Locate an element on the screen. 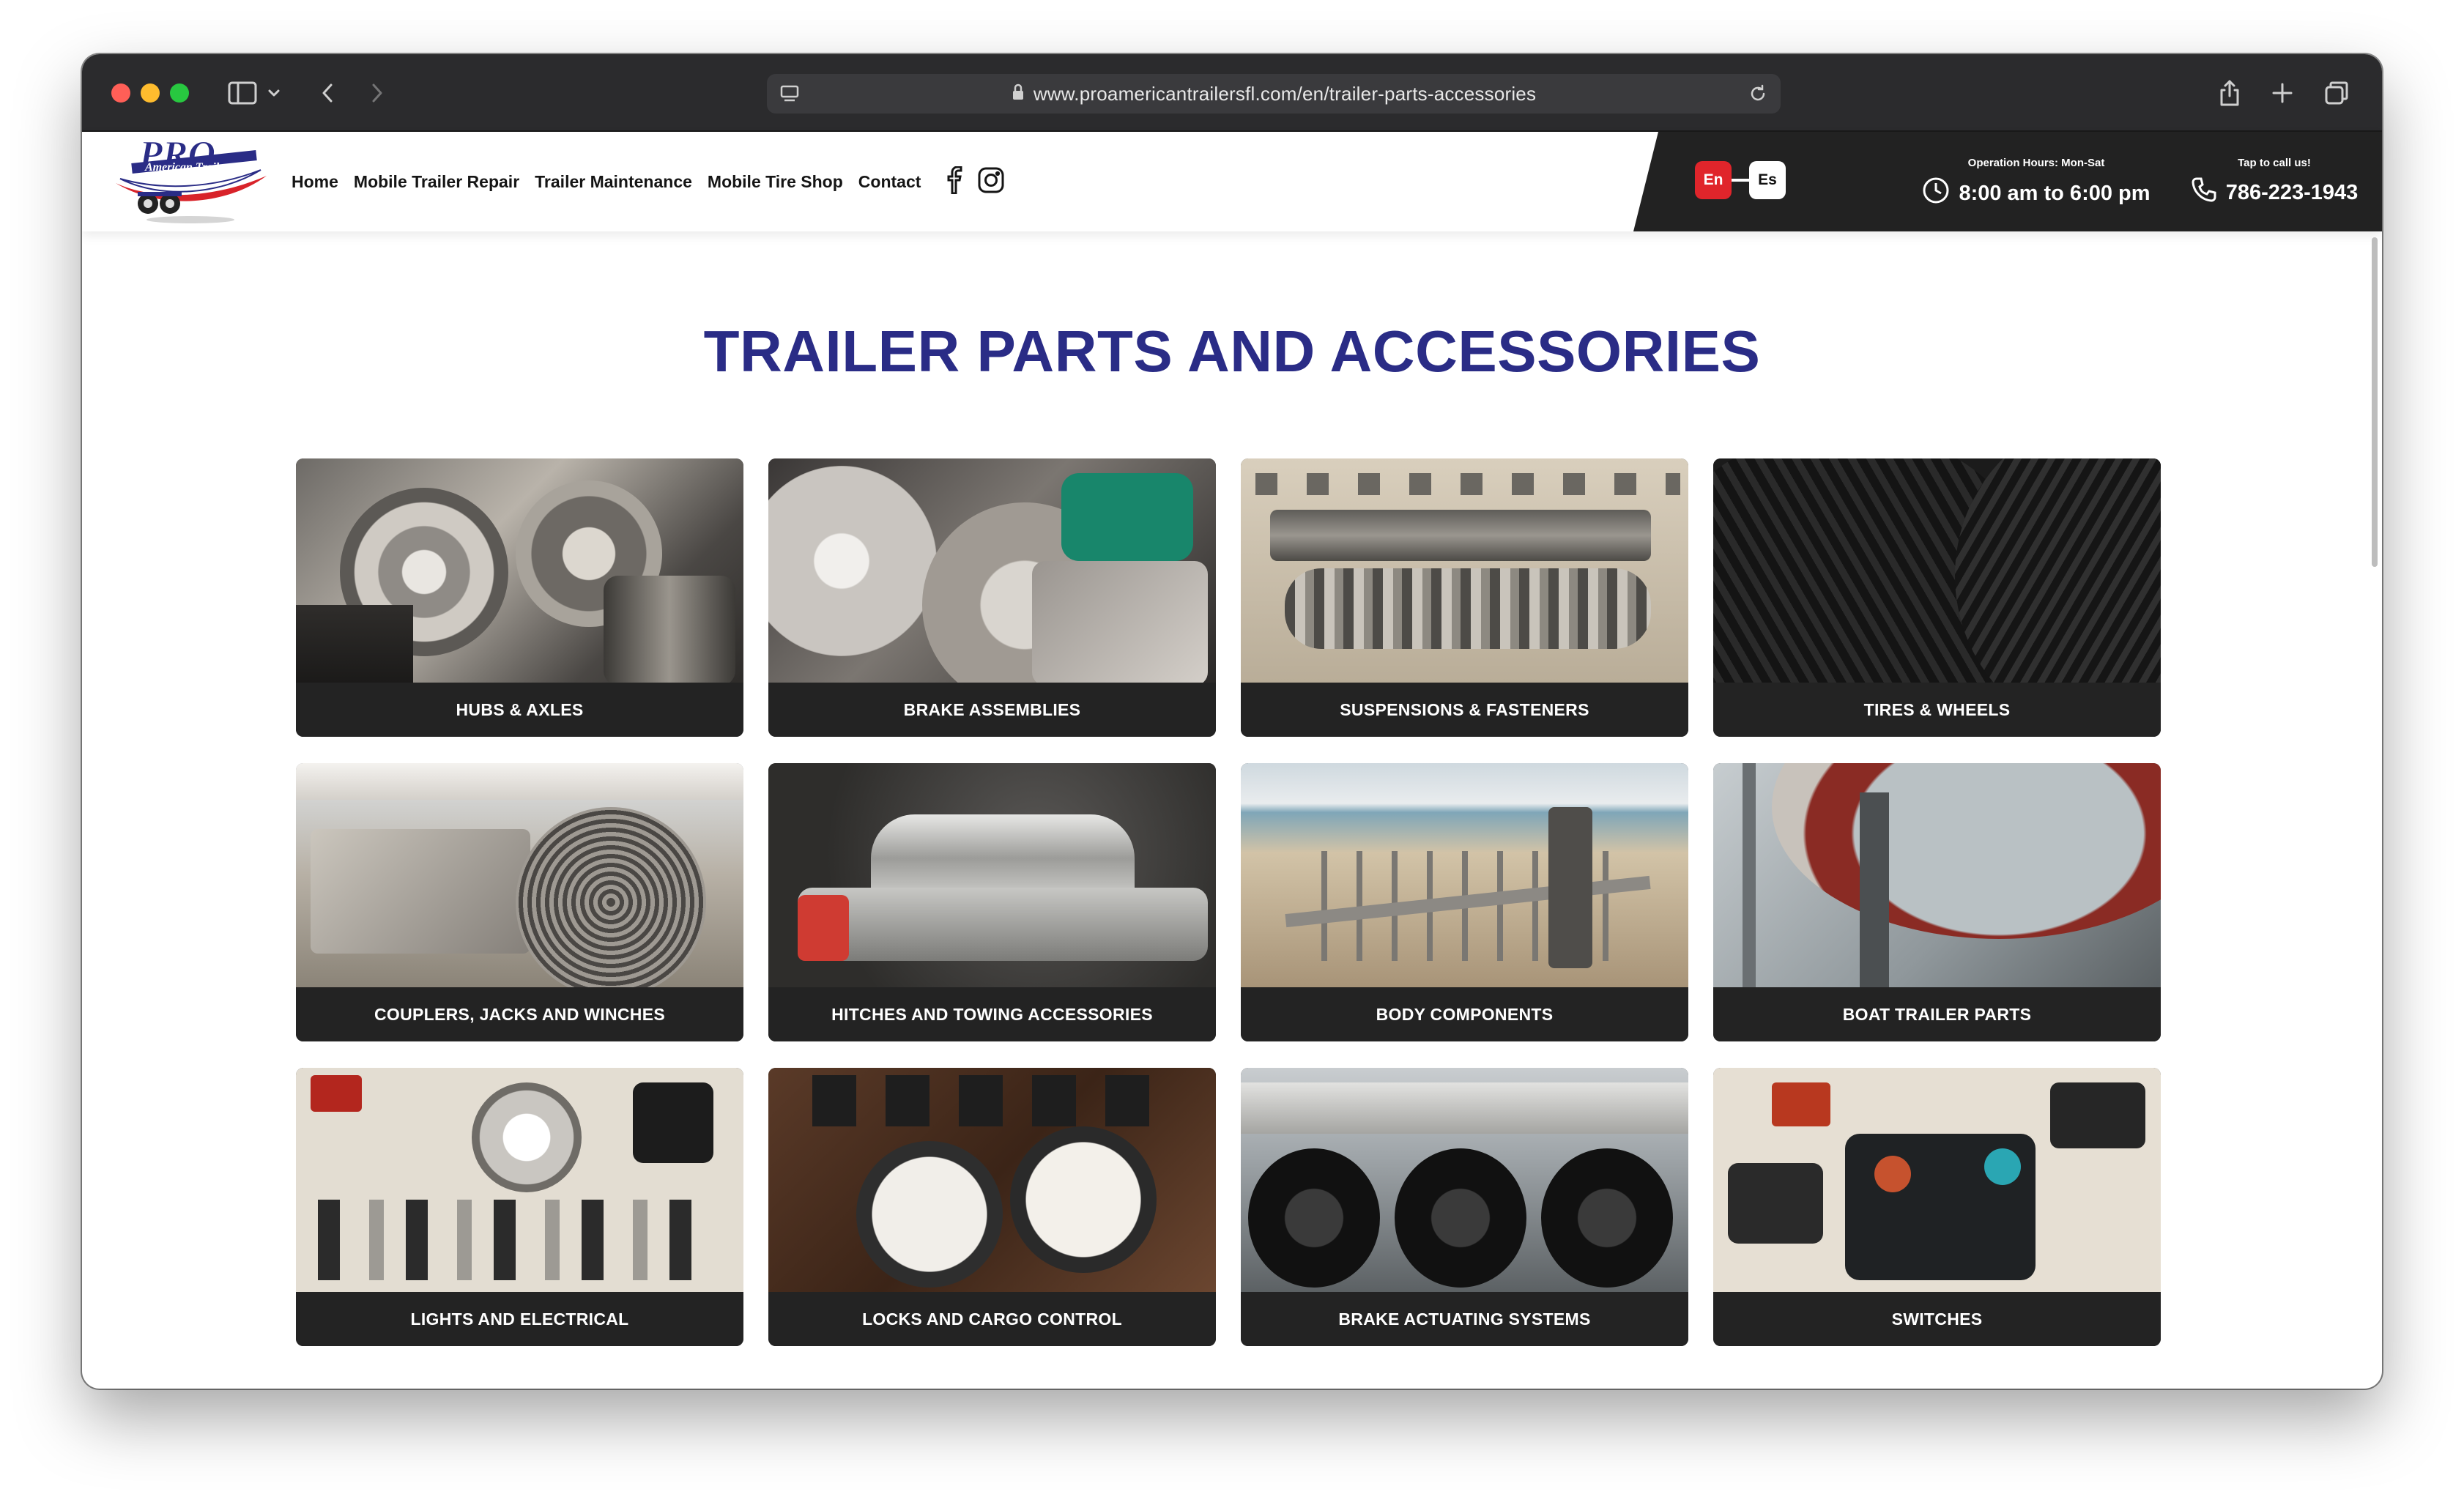 The image size is (2464, 1497). new-tab-icon is located at coordinates (2282, 93).